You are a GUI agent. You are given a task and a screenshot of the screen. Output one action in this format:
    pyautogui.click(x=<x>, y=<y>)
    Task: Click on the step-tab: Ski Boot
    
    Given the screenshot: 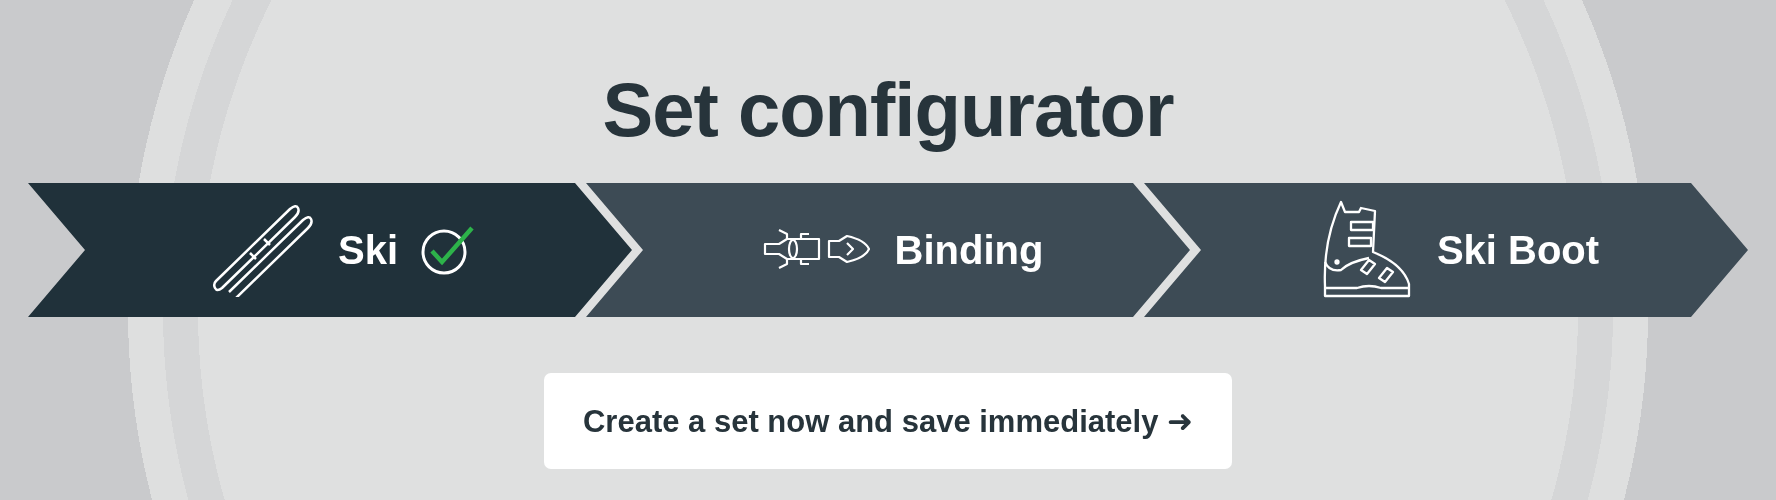 What is the action you would take?
    pyautogui.click(x=1446, y=250)
    